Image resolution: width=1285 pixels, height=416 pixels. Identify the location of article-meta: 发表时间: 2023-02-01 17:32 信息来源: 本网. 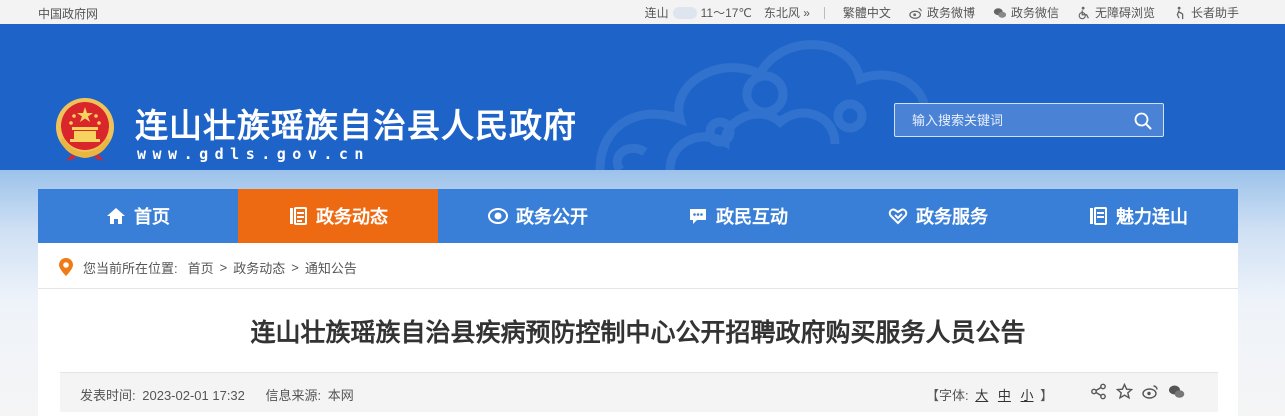
(218, 394).